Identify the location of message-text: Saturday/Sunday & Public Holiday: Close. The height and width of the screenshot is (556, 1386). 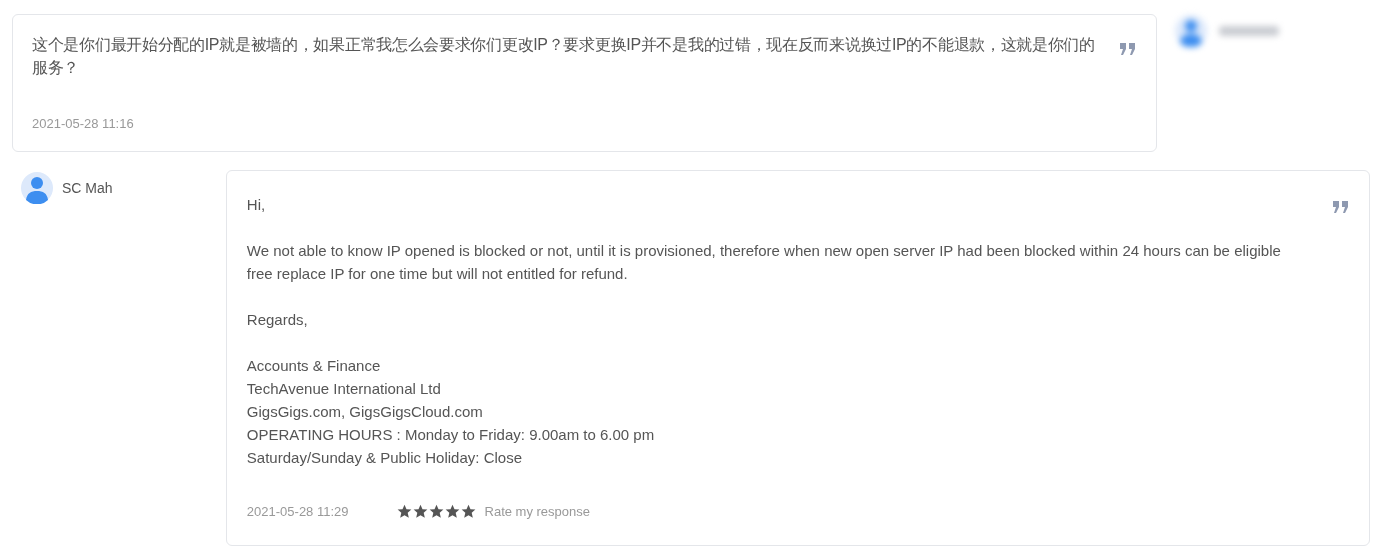
(384, 458).